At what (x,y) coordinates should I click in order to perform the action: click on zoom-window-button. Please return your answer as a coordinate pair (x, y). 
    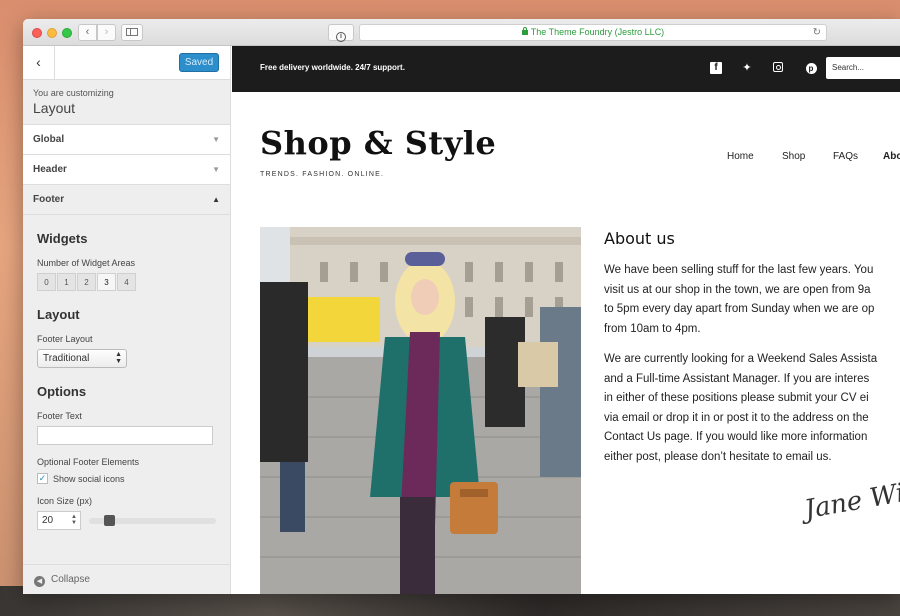
    Looking at the image, I should click on (67, 33).